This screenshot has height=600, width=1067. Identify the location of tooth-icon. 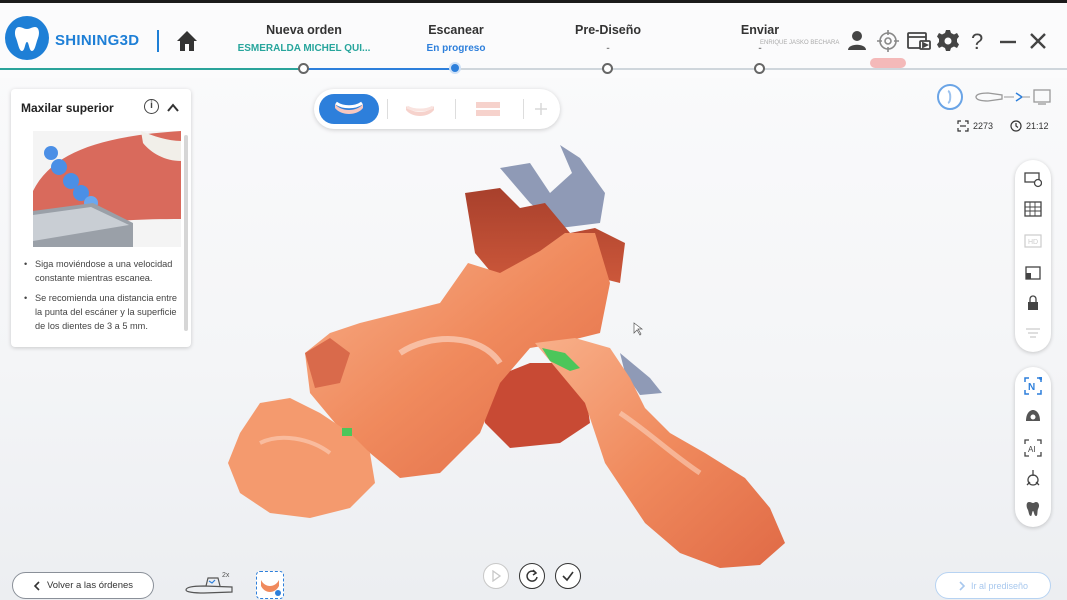
(1033, 508).